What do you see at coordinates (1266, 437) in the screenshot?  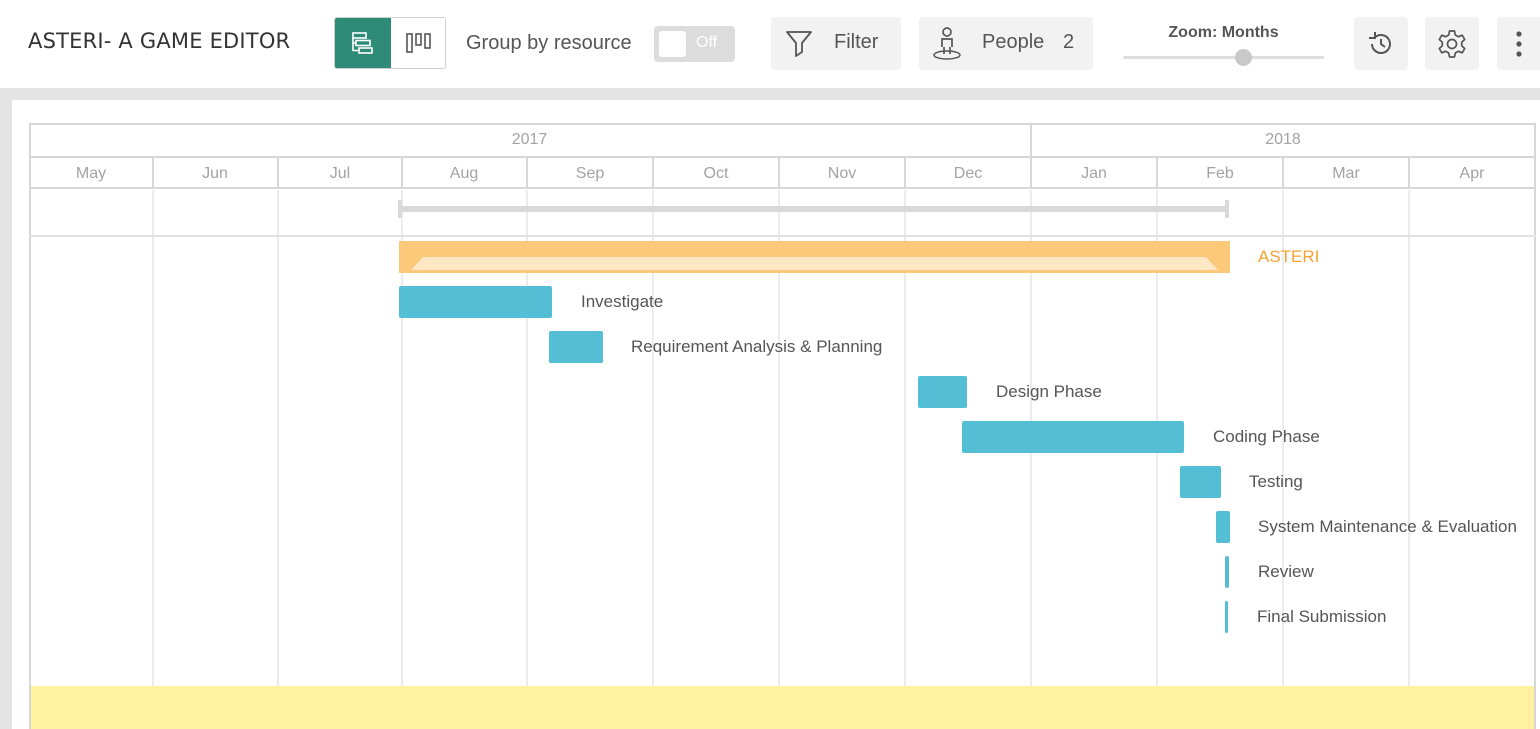 I see `task-label: Coding Phase` at bounding box center [1266, 437].